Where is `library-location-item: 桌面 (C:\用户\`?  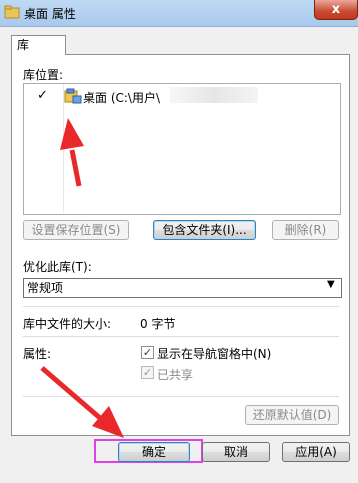
library-location-item: 桌面 (C:\用户\ is located at coordinates (121, 97).